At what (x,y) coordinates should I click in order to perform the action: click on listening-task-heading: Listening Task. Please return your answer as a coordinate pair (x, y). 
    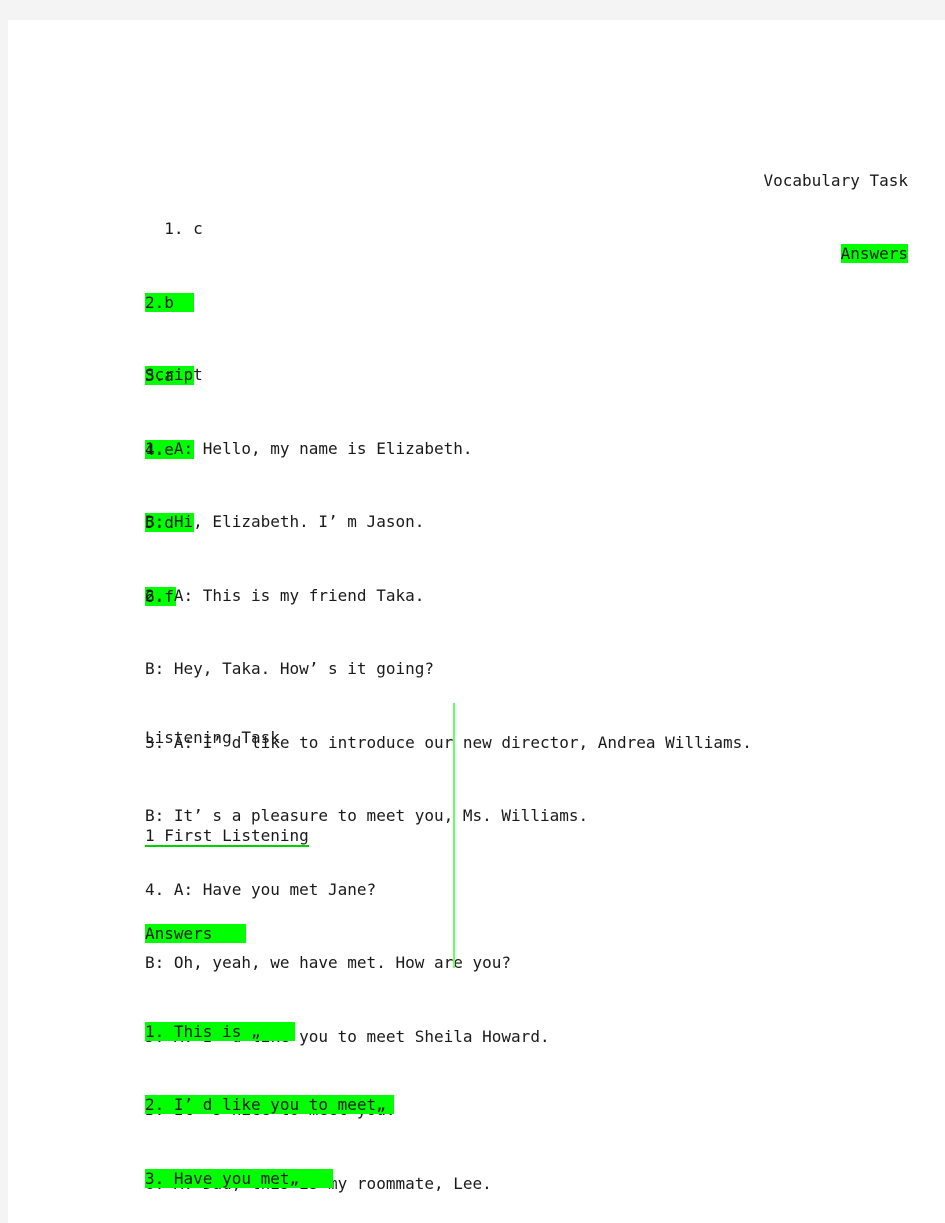
    Looking at the image, I should click on (212, 737).